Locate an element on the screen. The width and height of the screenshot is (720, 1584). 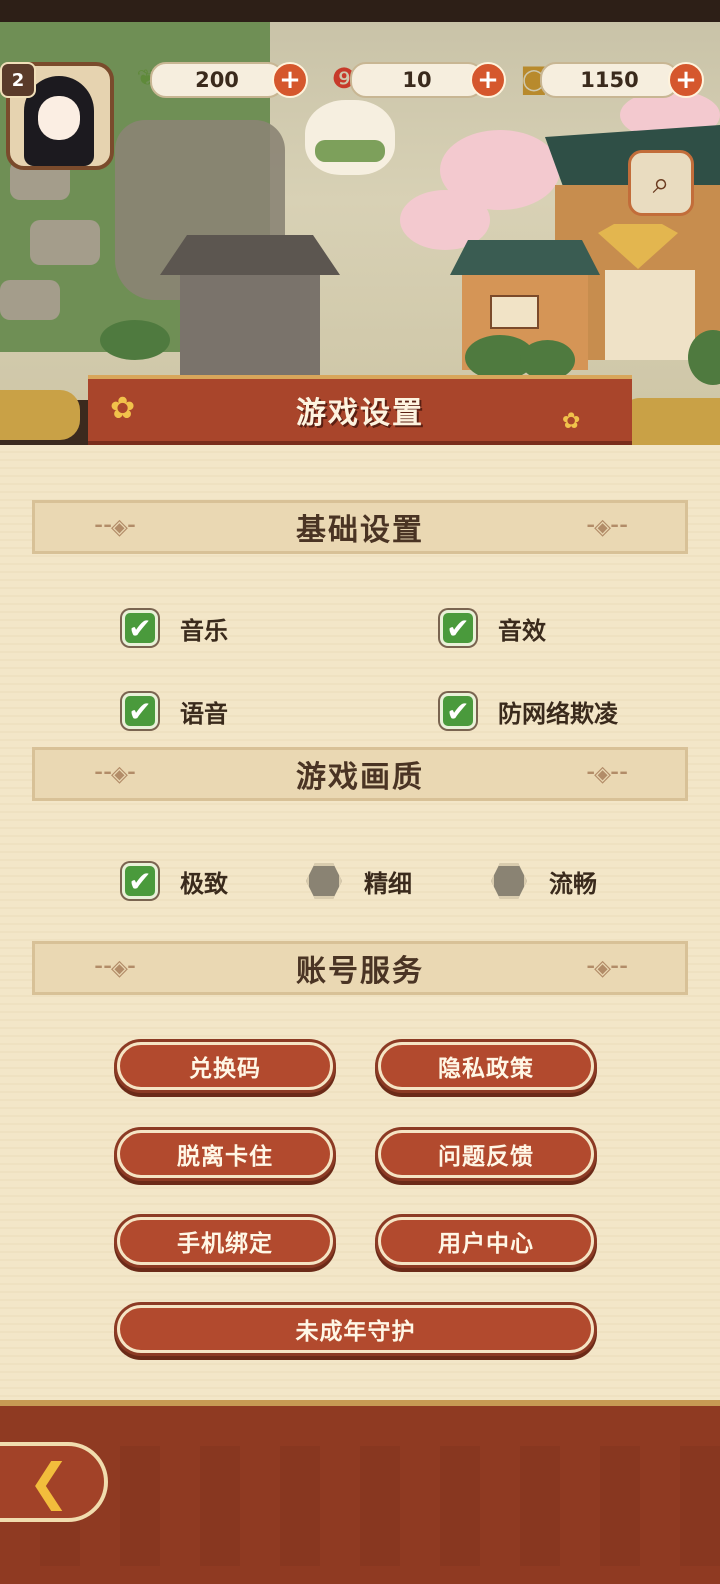
section-header-basic: ⁃⁃◈⁃ 基础设置 ⁃◈⁃⁃ is located at coordinates (360, 527).